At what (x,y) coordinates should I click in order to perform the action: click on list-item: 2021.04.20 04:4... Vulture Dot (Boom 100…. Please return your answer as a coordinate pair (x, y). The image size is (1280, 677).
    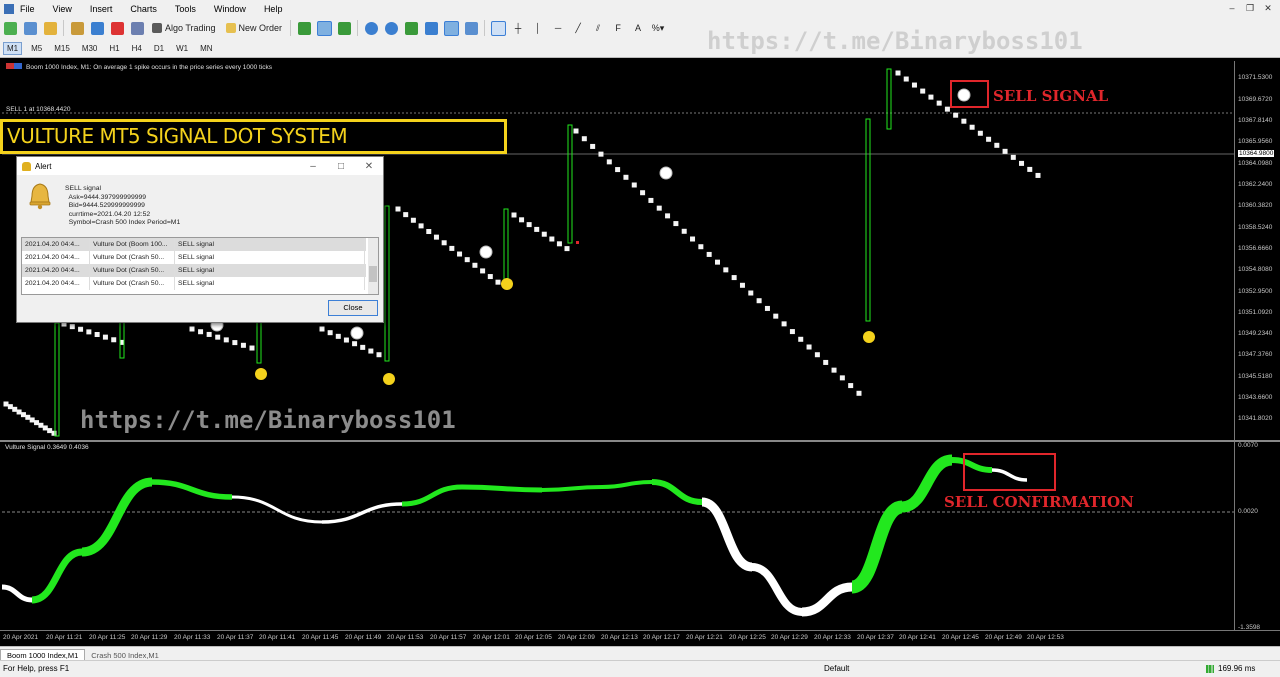
    Looking at the image, I should click on (194, 244).